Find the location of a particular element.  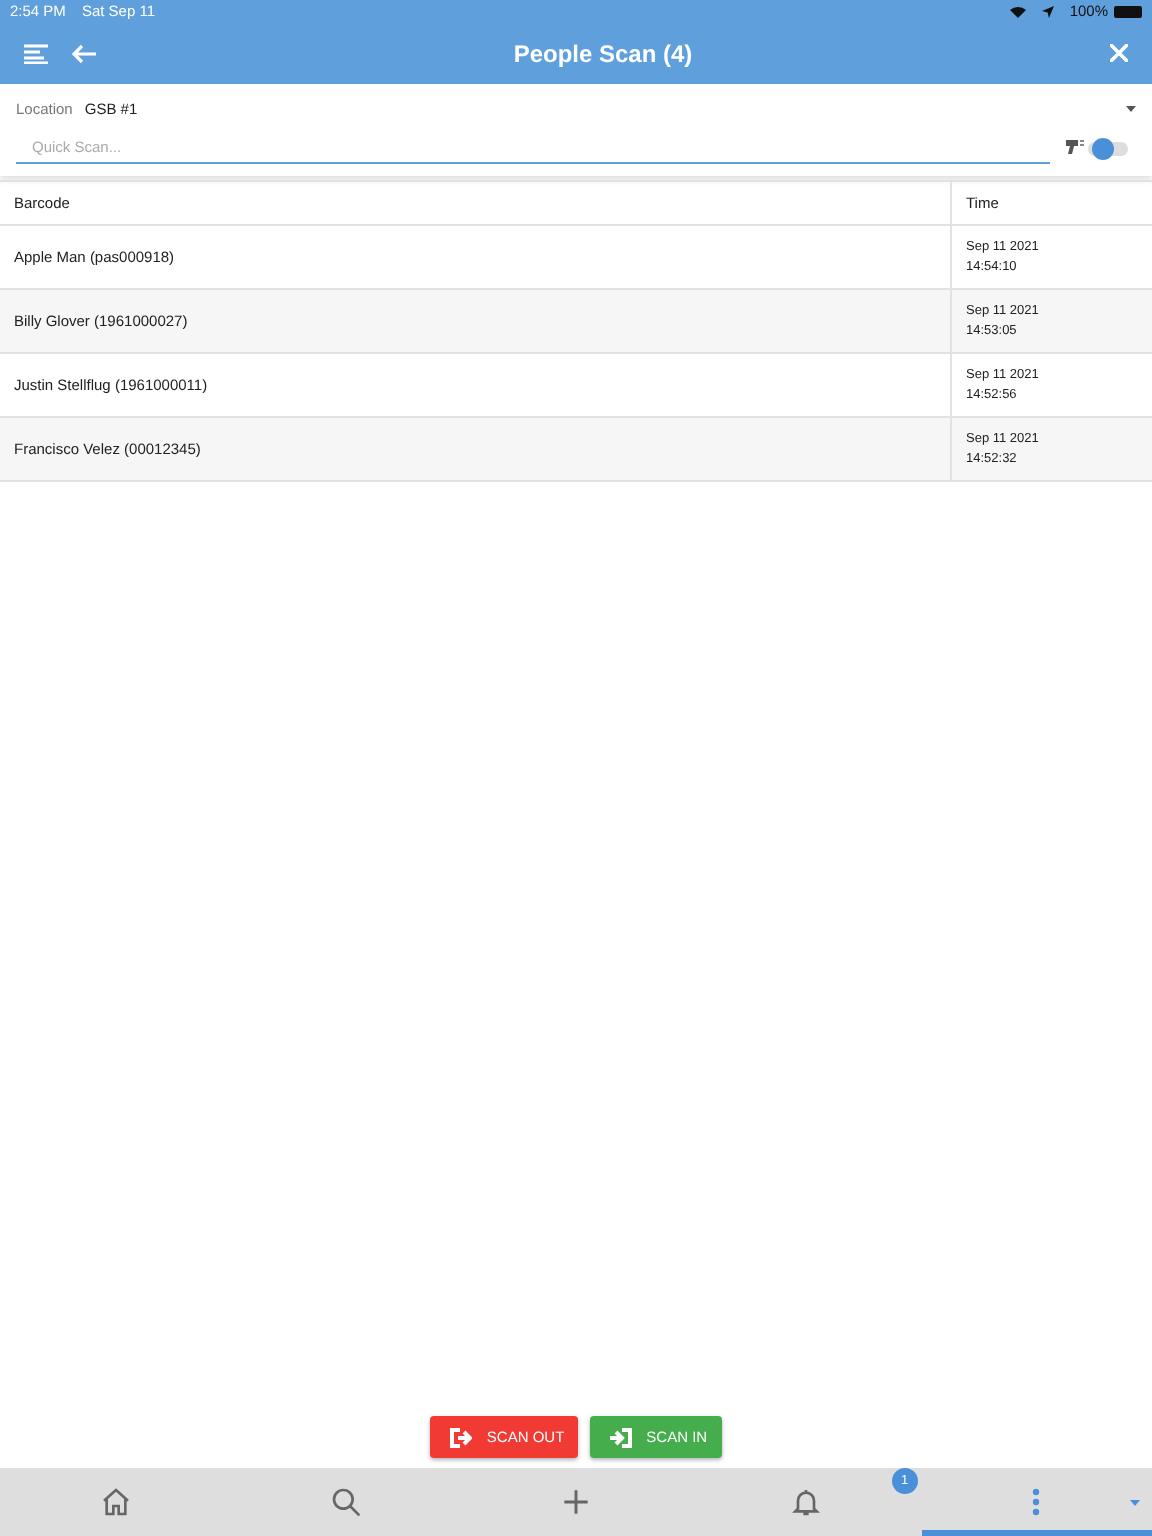

home-icon is located at coordinates (115, 1502).